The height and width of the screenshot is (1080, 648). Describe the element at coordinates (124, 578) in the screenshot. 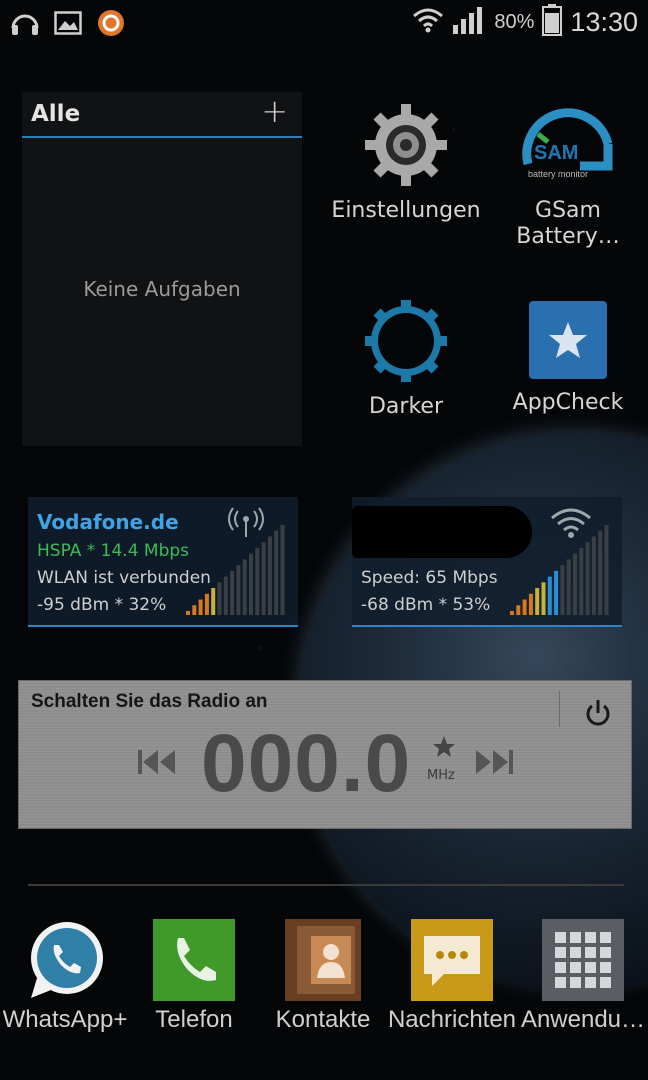

I see `wlan-status: WLAN ist verbunden` at that location.